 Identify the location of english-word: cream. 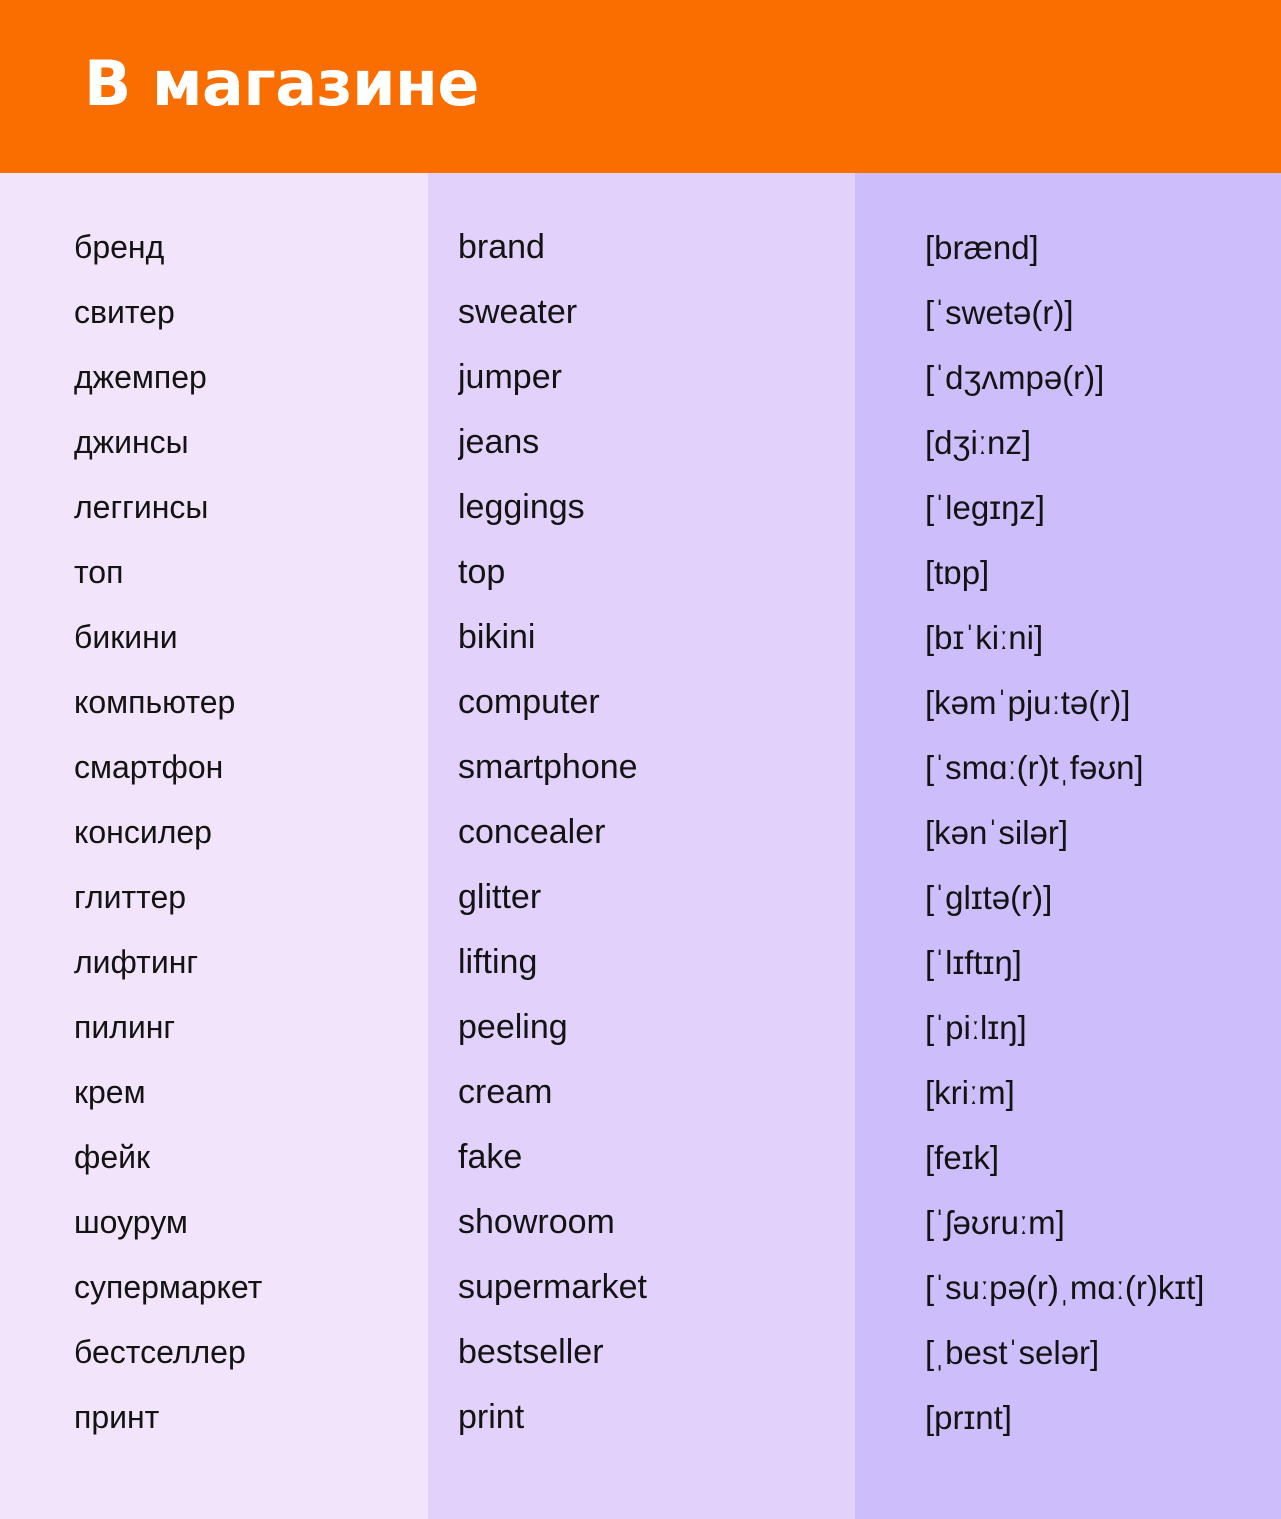
(505, 1092).